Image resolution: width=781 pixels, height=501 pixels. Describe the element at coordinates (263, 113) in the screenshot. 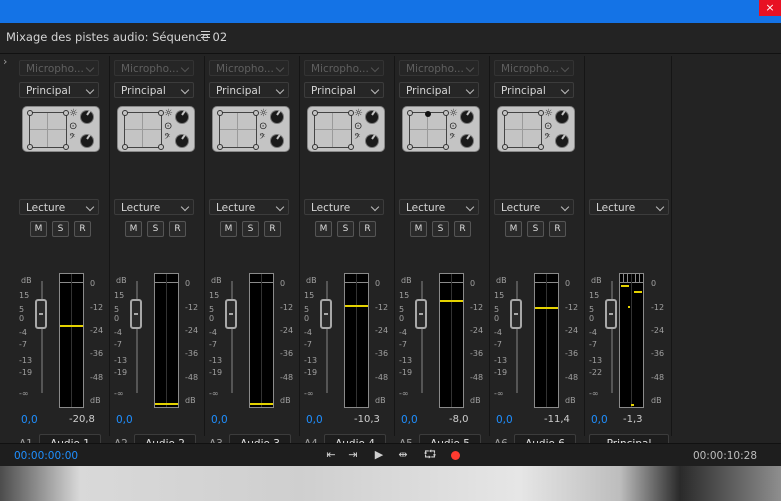

I see `sun-icon: ☼` at that location.